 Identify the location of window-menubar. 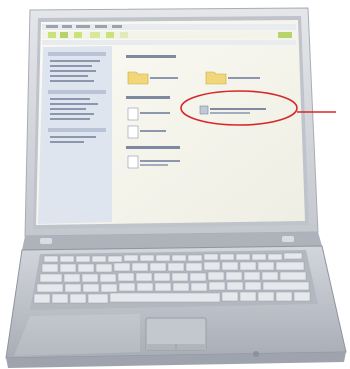
(169, 27).